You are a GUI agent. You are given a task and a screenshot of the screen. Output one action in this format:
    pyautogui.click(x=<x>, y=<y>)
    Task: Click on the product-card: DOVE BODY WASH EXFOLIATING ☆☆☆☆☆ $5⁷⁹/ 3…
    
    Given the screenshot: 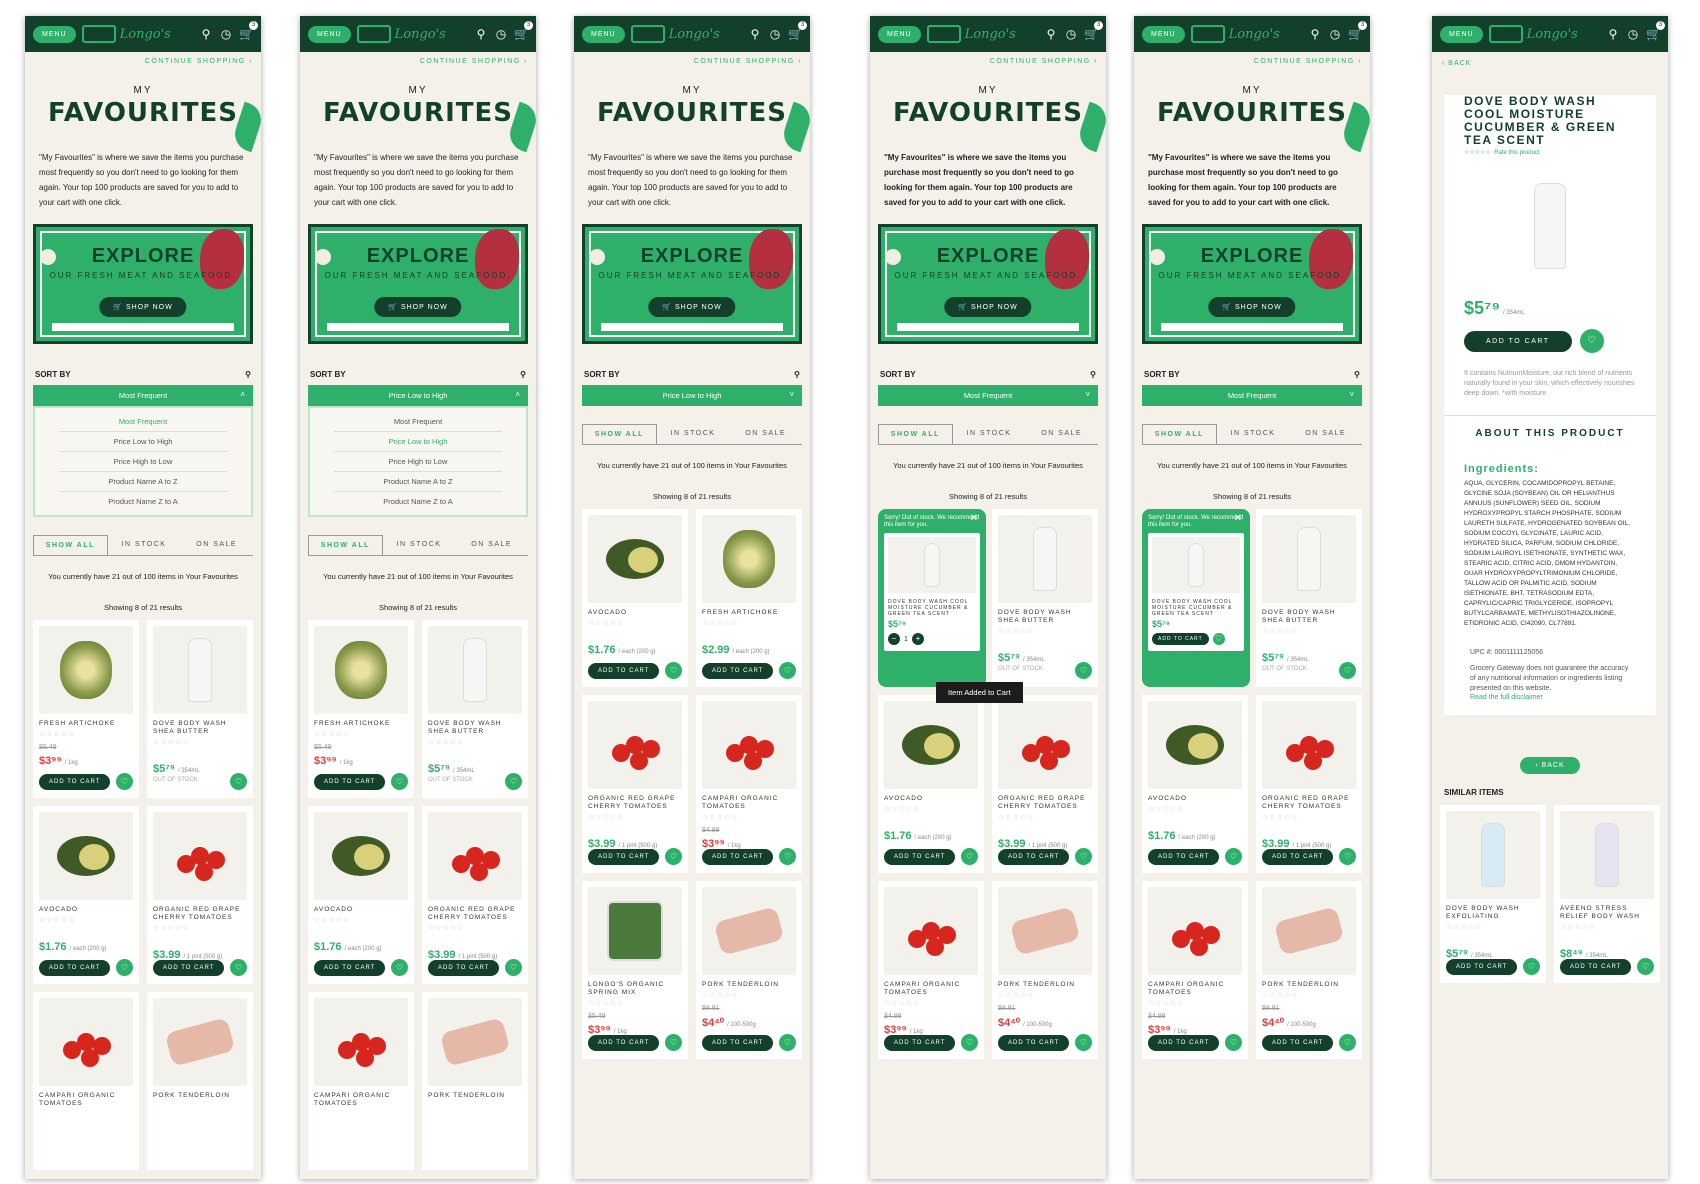 What is the action you would take?
    pyautogui.click(x=1493, y=894)
    